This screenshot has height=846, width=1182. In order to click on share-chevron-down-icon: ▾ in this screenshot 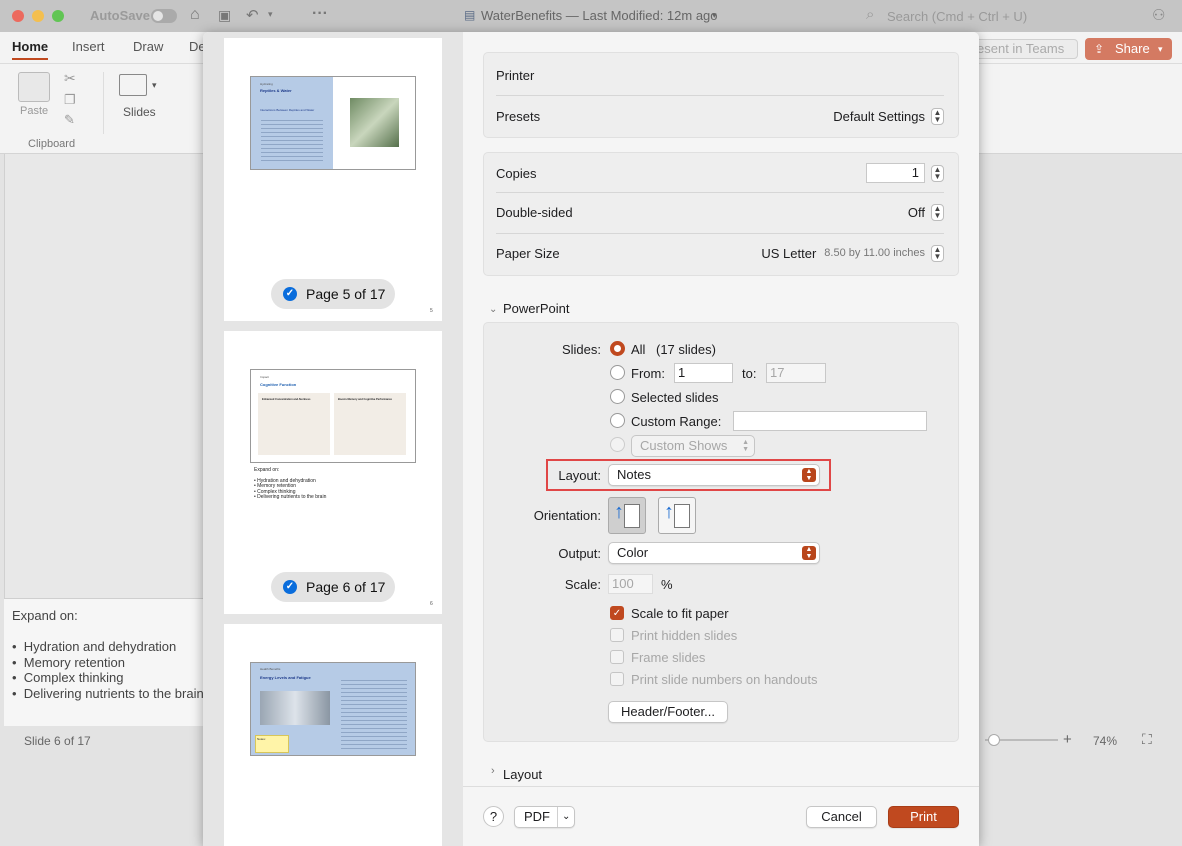, I will do `click(1160, 49)`.